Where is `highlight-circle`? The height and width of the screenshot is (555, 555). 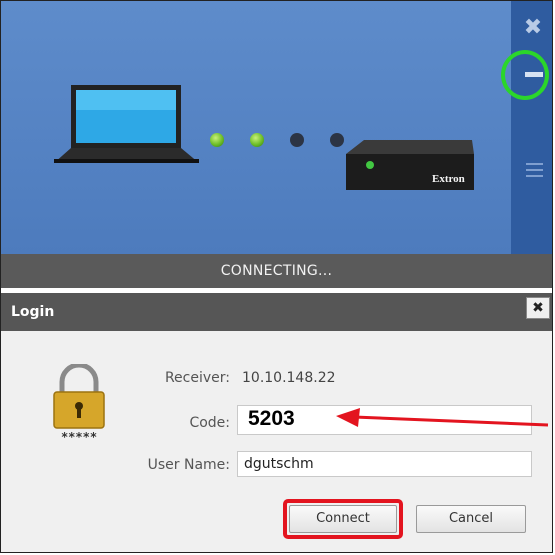
highlight-circle is located at coordinates (525, 75).